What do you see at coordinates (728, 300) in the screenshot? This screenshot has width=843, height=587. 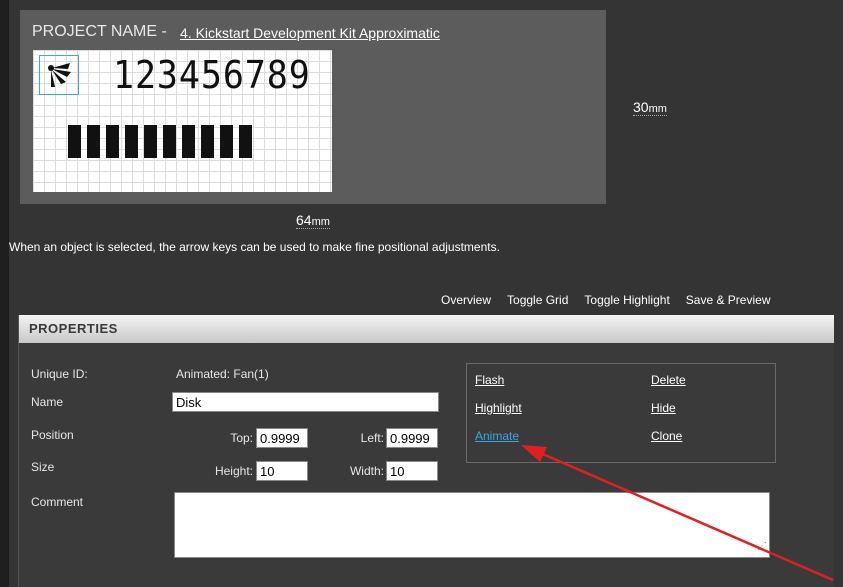 I see `save-preview-button: Save & Preview` at bounding box center [728, 300].